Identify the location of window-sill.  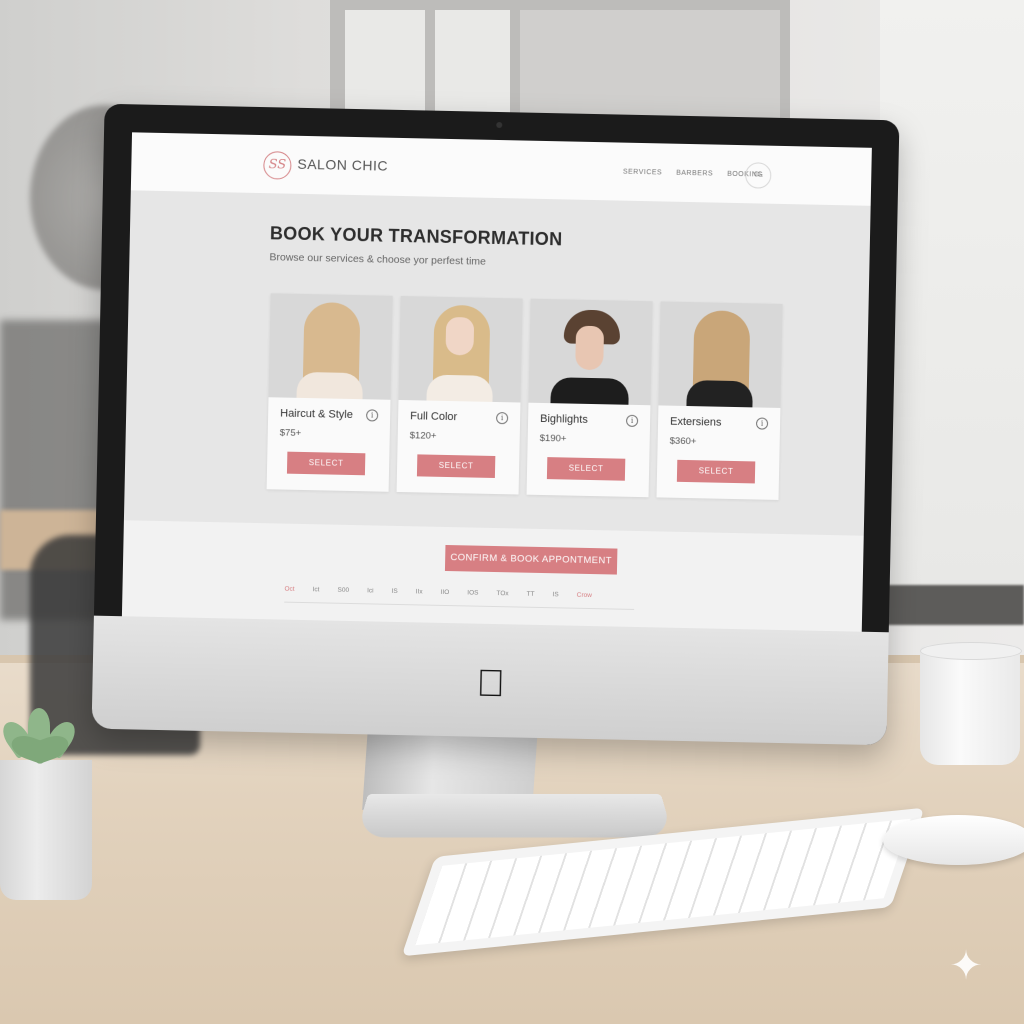
(947, 605).